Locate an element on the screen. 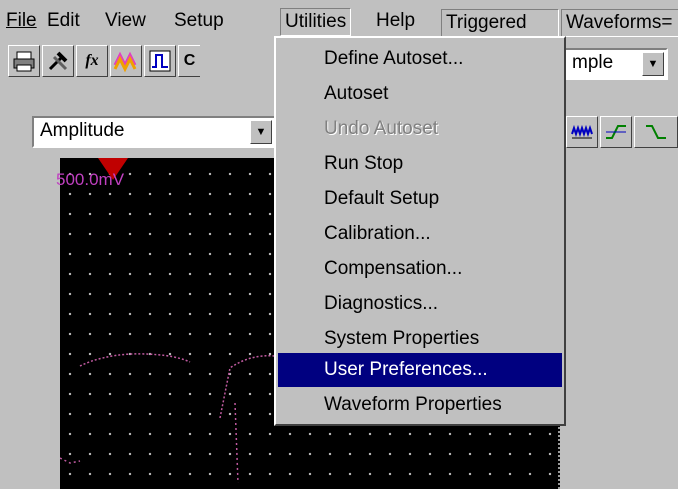 The image size is (678, 489). measurement-dropdown-button: ▼ is located at coordinates (261, 132).